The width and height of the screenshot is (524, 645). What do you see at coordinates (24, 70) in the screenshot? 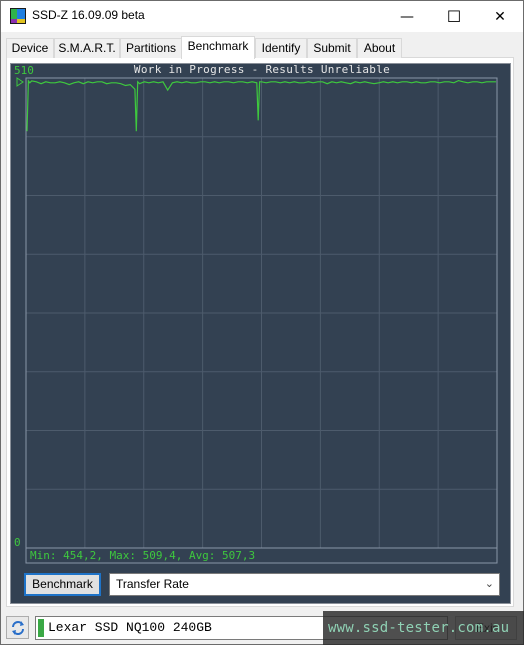
I see `y-axis-max-label: 510` at bounding box center [24, 70].